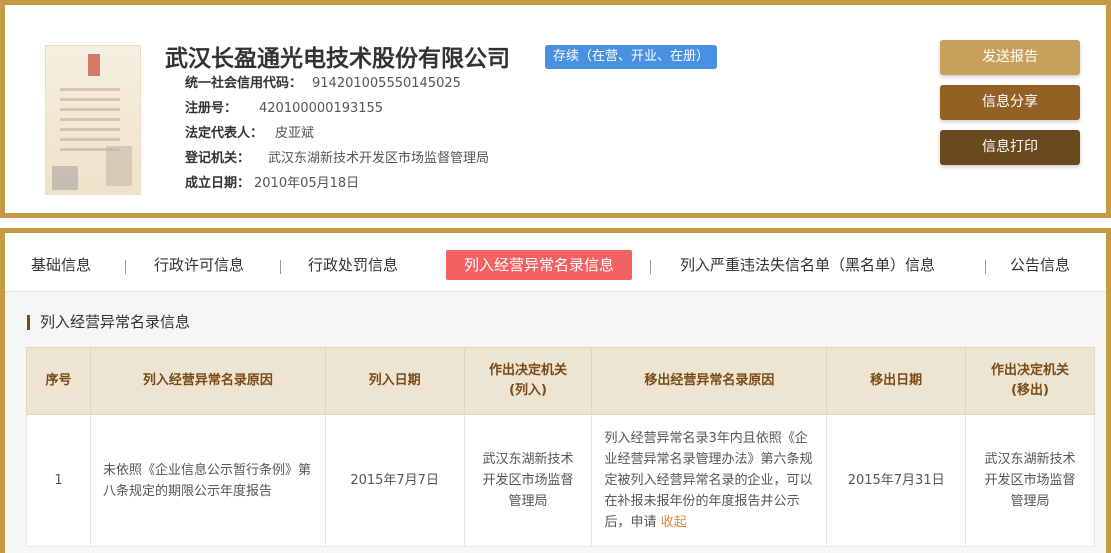 The height and width of the screenshot is (553, 1111). I want to click on cell-authority-out: 武汉东湖新技术开发区市场监督管理局, so click(1030, 480).